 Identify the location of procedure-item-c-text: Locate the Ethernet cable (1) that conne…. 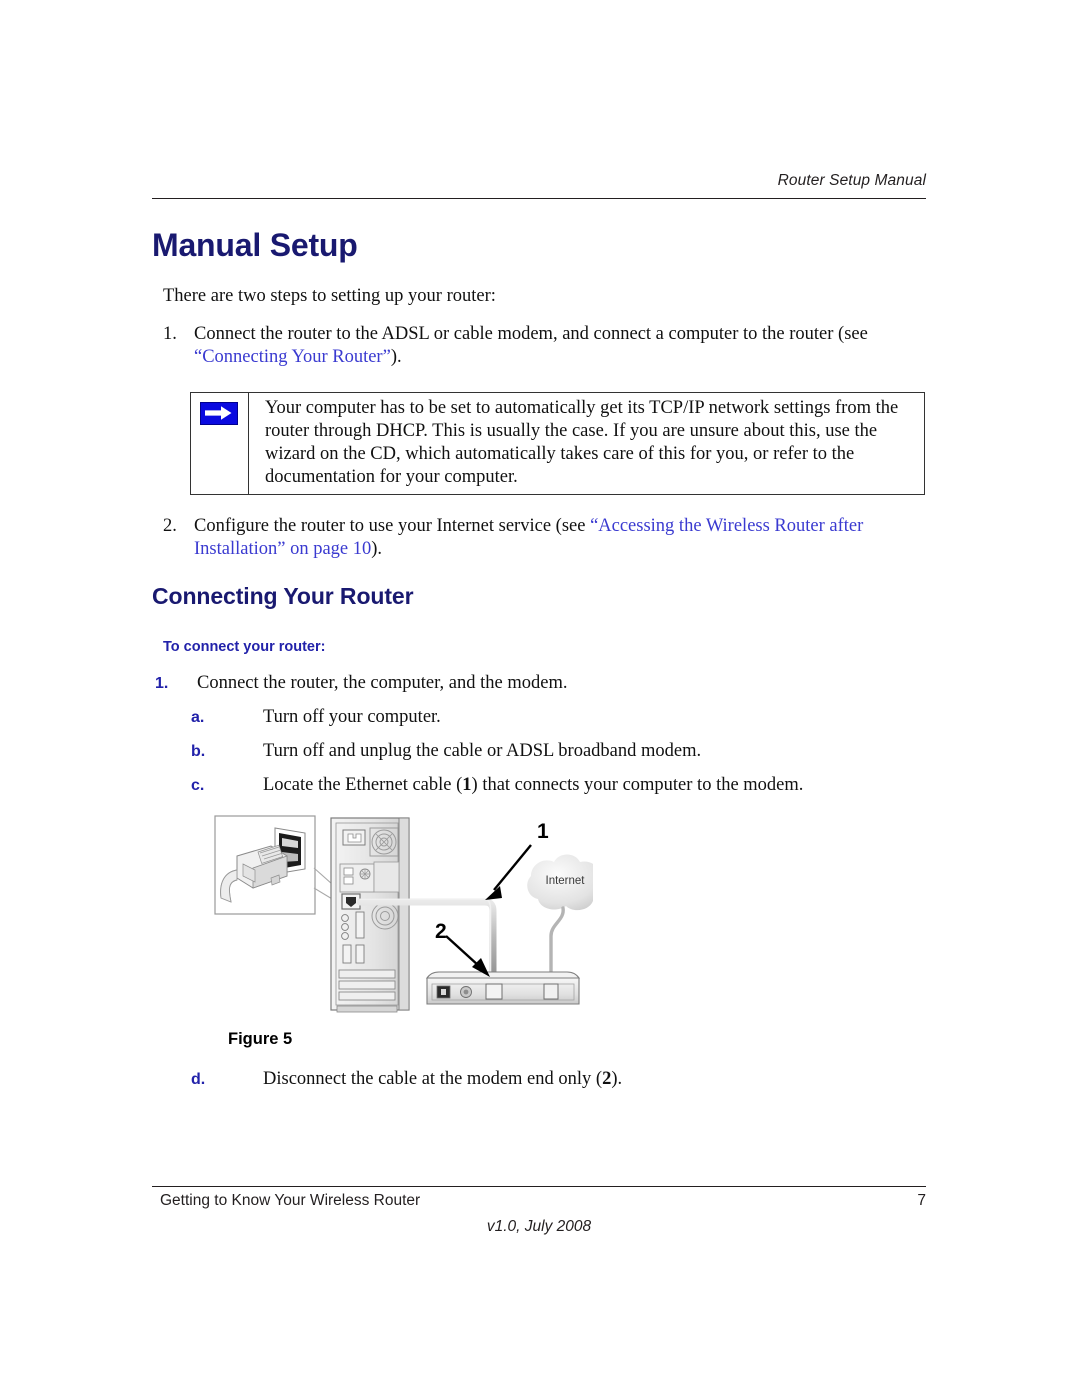
(578, 785).